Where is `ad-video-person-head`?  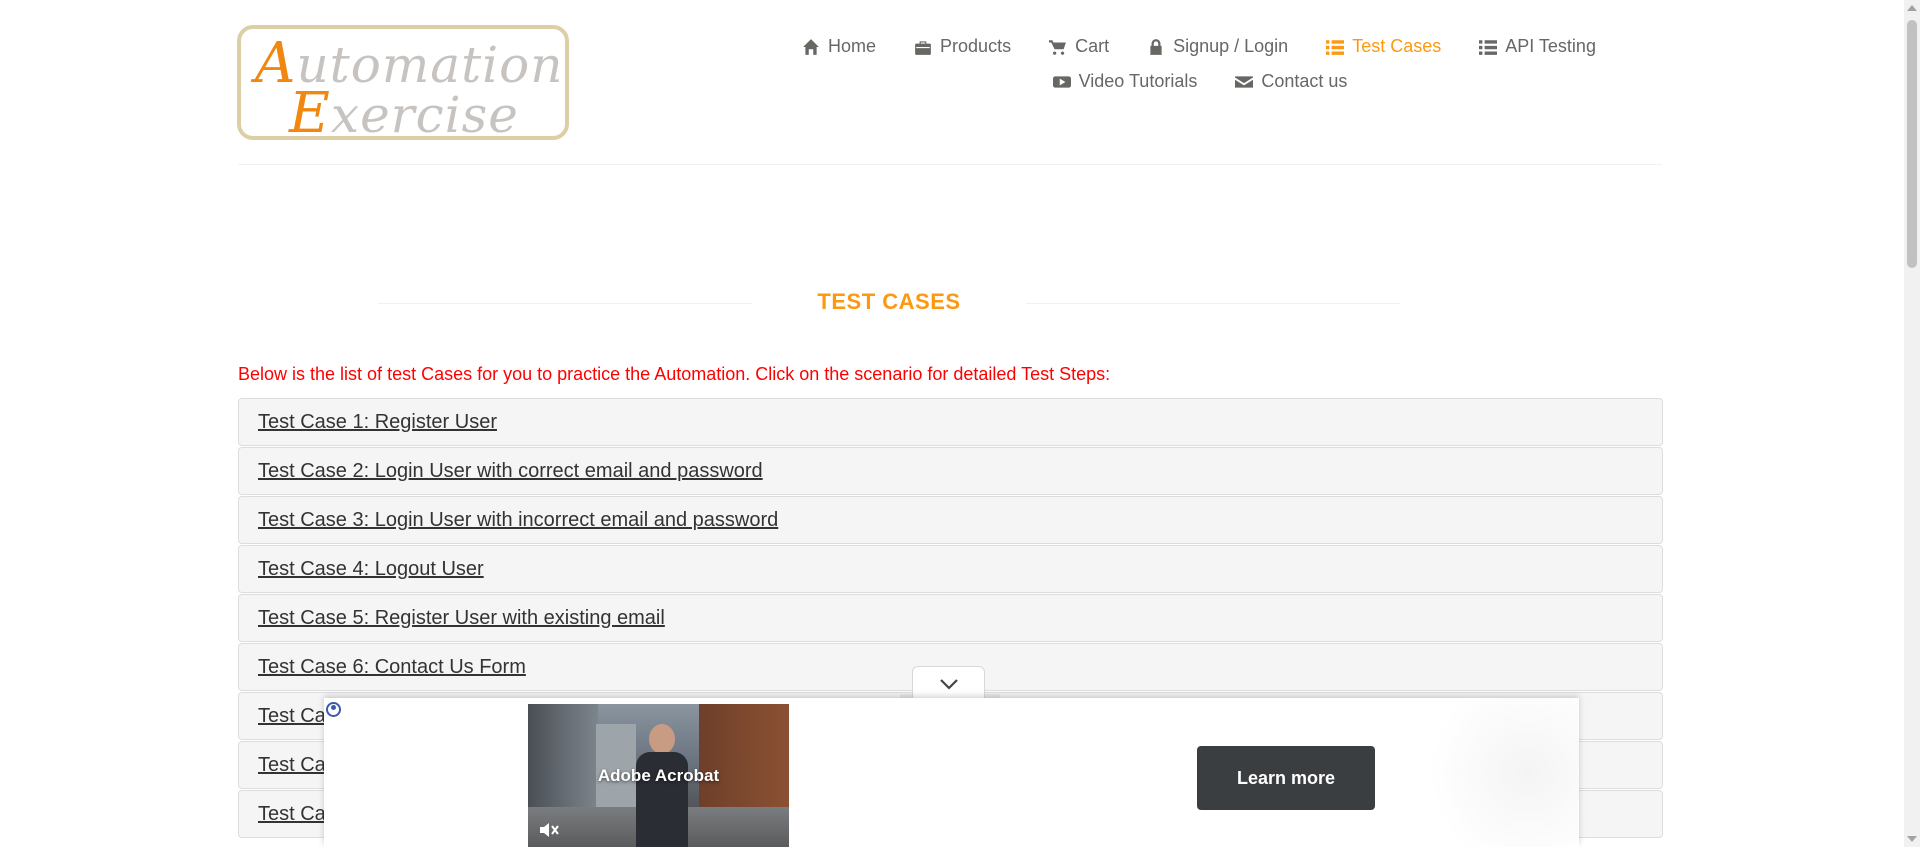 ad-video-person-head is located at coordinates (662, 739).